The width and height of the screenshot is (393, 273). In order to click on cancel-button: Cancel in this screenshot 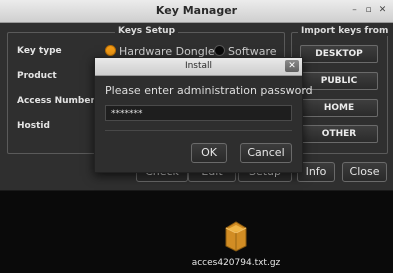, I will do `click(266, 153)`.